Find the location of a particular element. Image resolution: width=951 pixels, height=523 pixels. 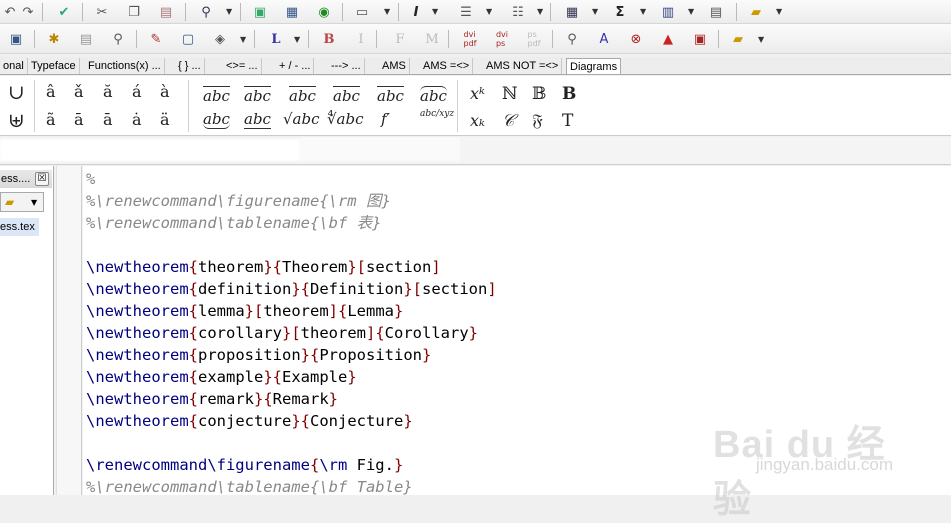

blackboard-n-symbol: ℕ is located at coordinates (510, 94).